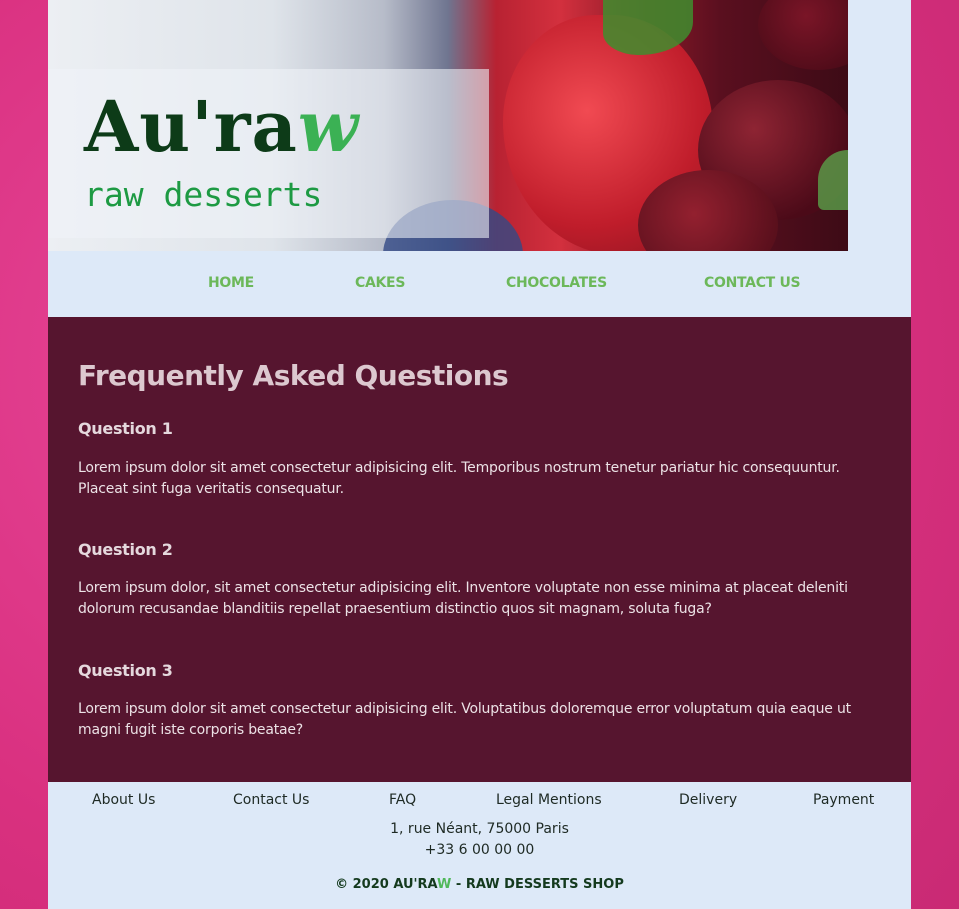 The width and height of the screenshot is (959, 909). I want to click on copyright-suffix: - RAW DESSERTS SHOP, so click(537, 884).